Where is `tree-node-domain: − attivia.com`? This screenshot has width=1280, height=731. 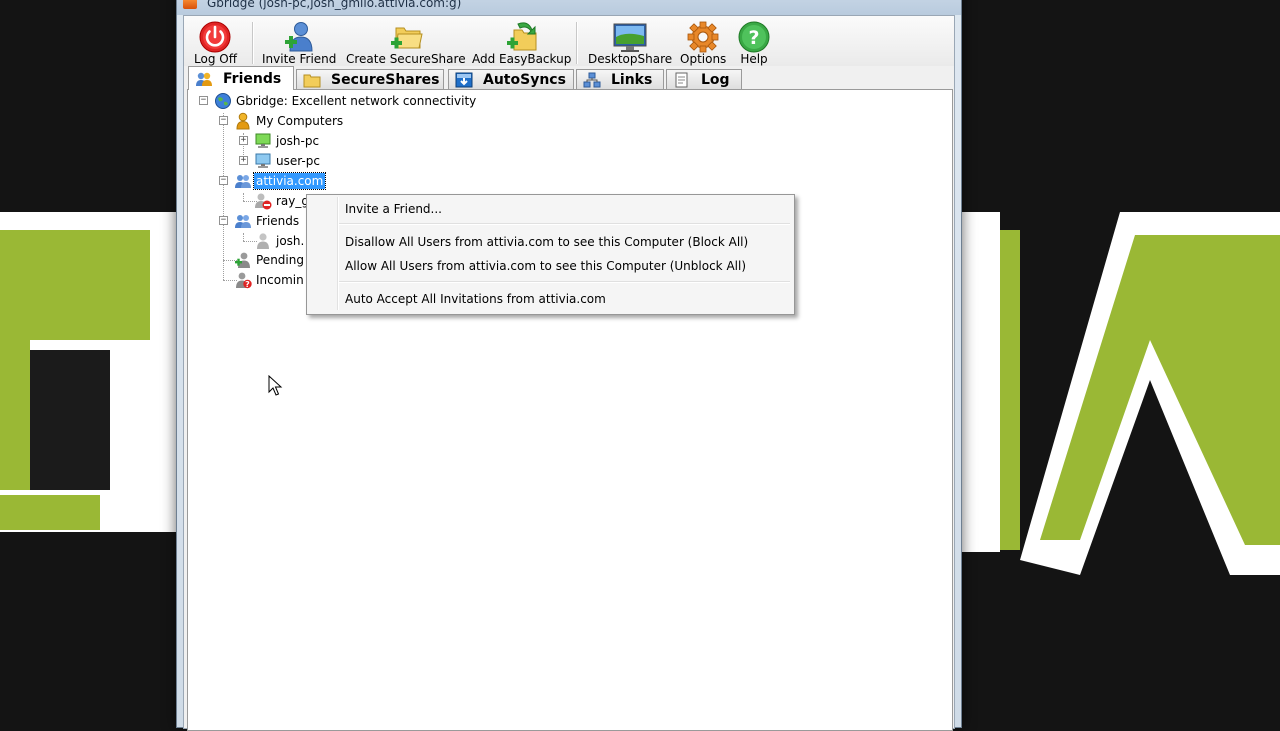
tree-node-domain: − attivia.com is located at coordinates (338, 181).